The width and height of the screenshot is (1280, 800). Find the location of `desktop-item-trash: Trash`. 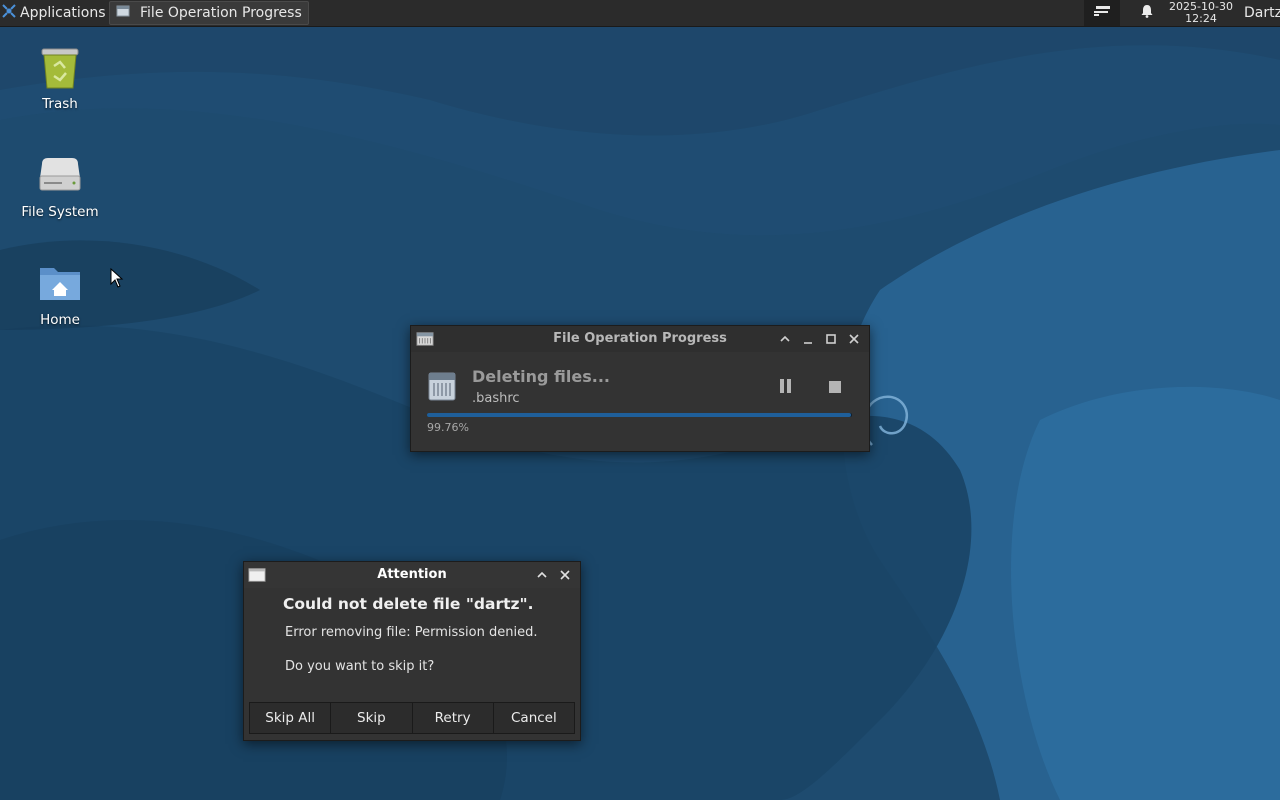

desktop-item-trash: Trash is located at coordinates (60, 78).